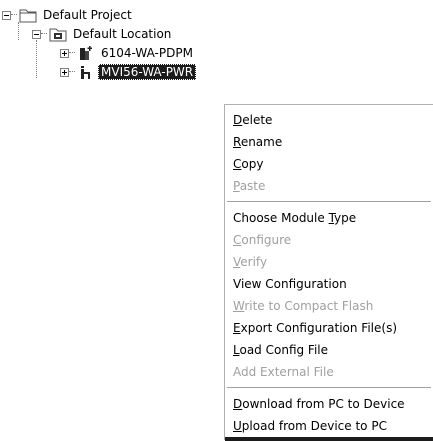  I want to click on menu-item-choose-module-type: Choose Module Type, so click(329, 218).